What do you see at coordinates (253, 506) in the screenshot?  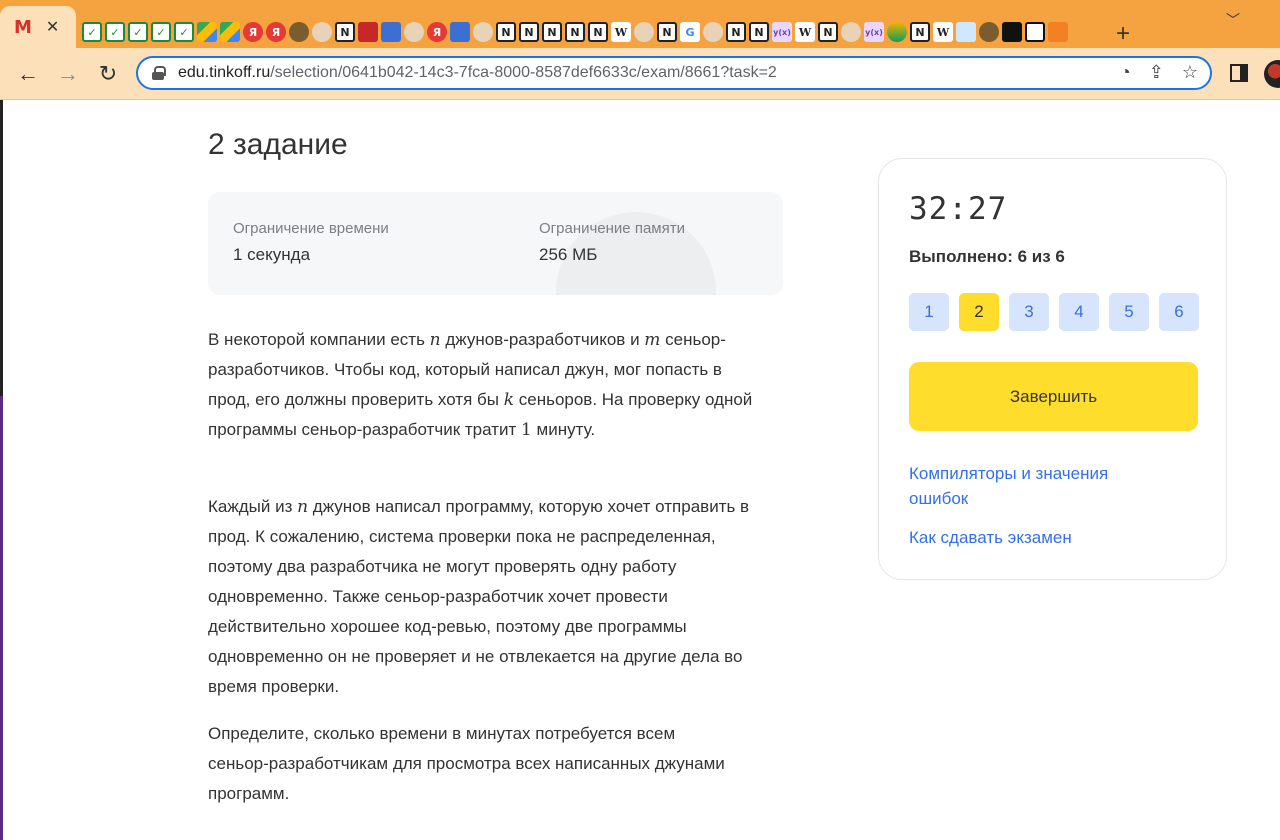 I see `text: Каждый из` at bounding box center [253, 506].